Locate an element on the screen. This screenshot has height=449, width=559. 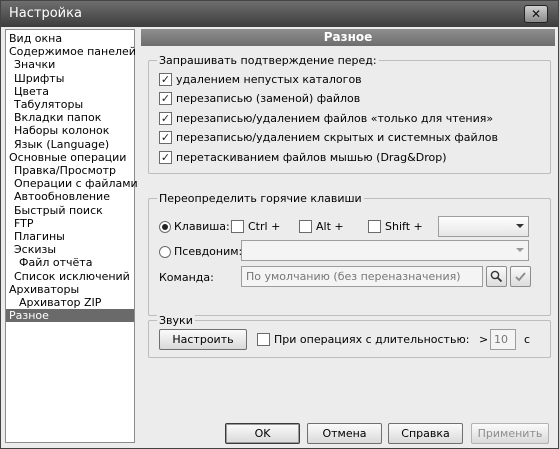
close-button: ✕ is located at coordinates (536, 14).